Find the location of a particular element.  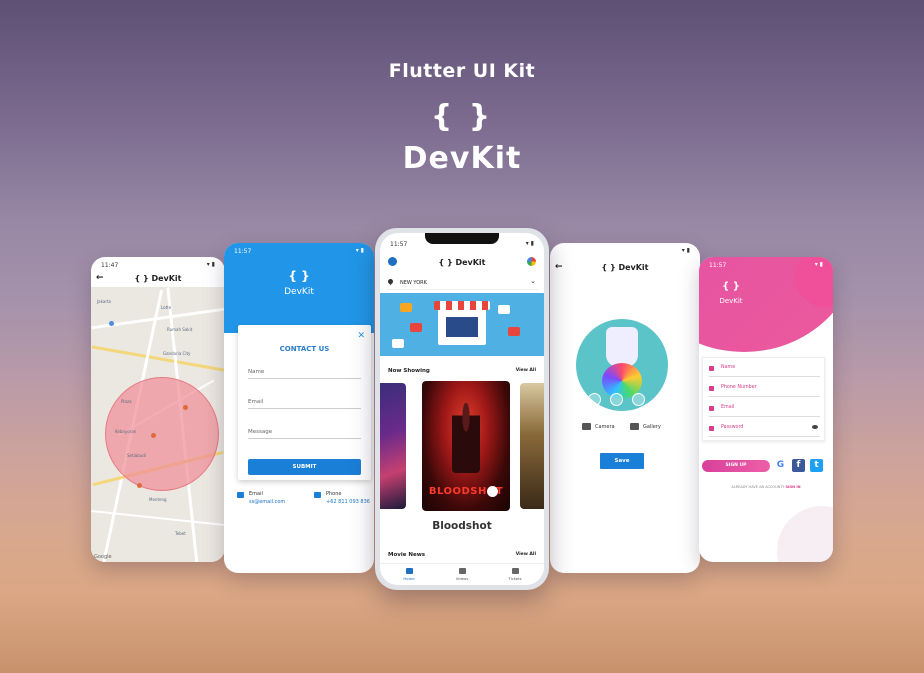

news-header: Movie News View All is located at coordinates (462, 555).